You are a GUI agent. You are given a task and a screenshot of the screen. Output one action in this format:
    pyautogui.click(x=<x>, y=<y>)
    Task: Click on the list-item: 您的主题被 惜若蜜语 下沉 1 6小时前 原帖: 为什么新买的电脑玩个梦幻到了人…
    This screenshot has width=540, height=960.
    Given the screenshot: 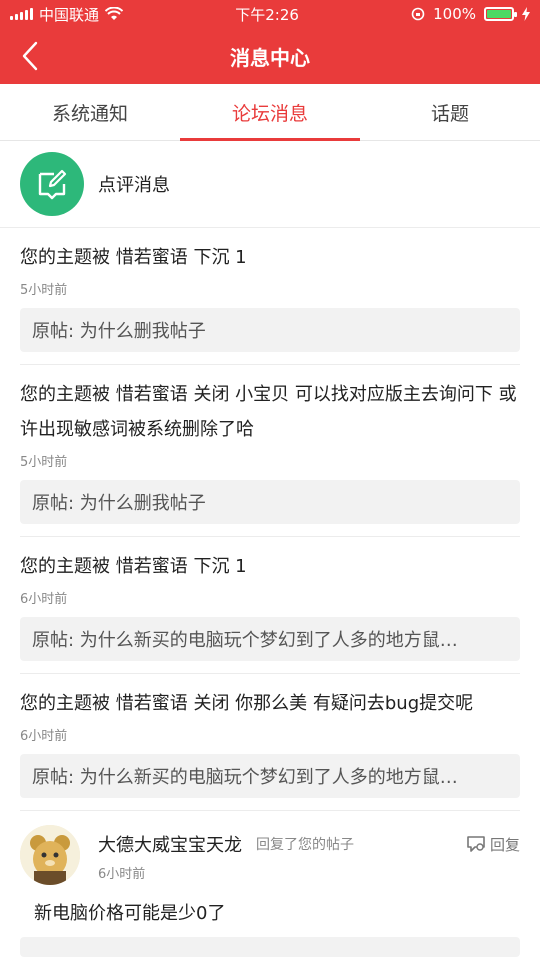 What is the action you would take?
    pyautogui.click(x=270, y=605)
    